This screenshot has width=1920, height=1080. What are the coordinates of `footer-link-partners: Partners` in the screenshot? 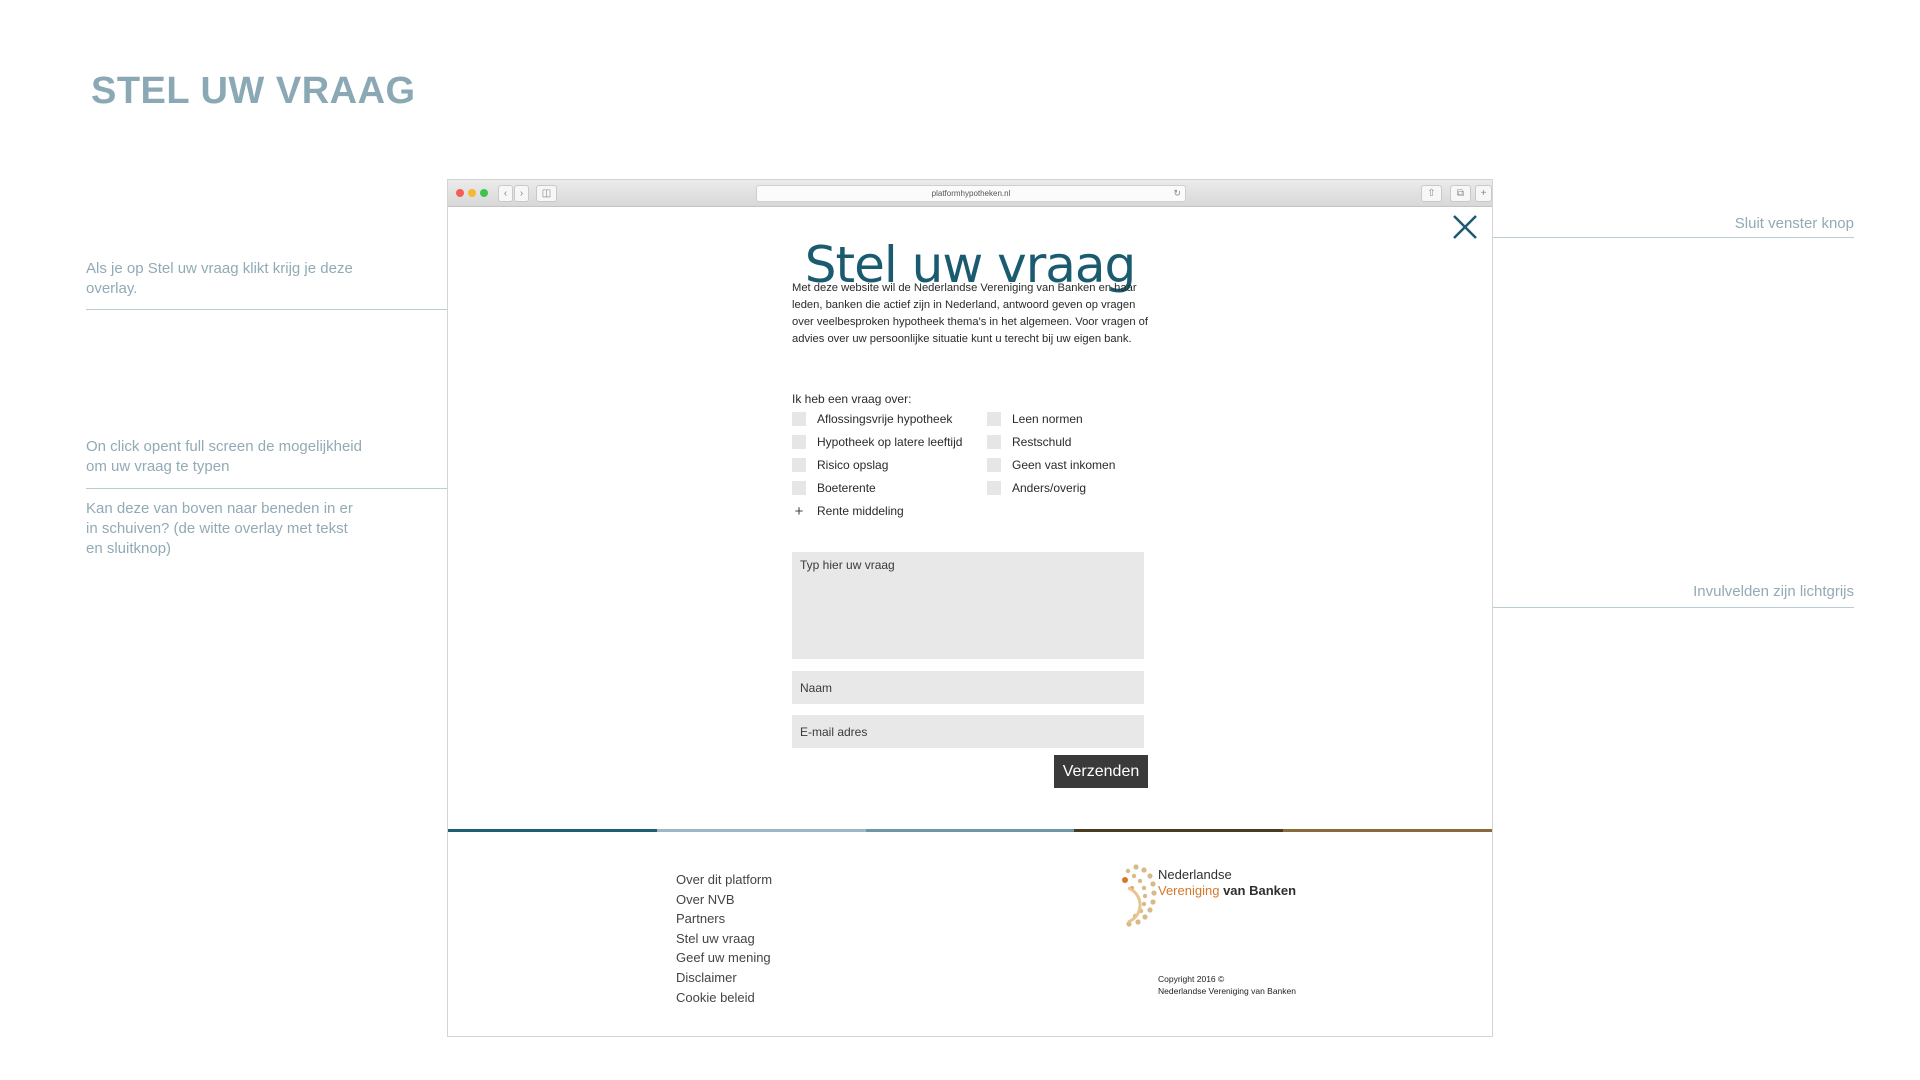 It's located at (724, 919).